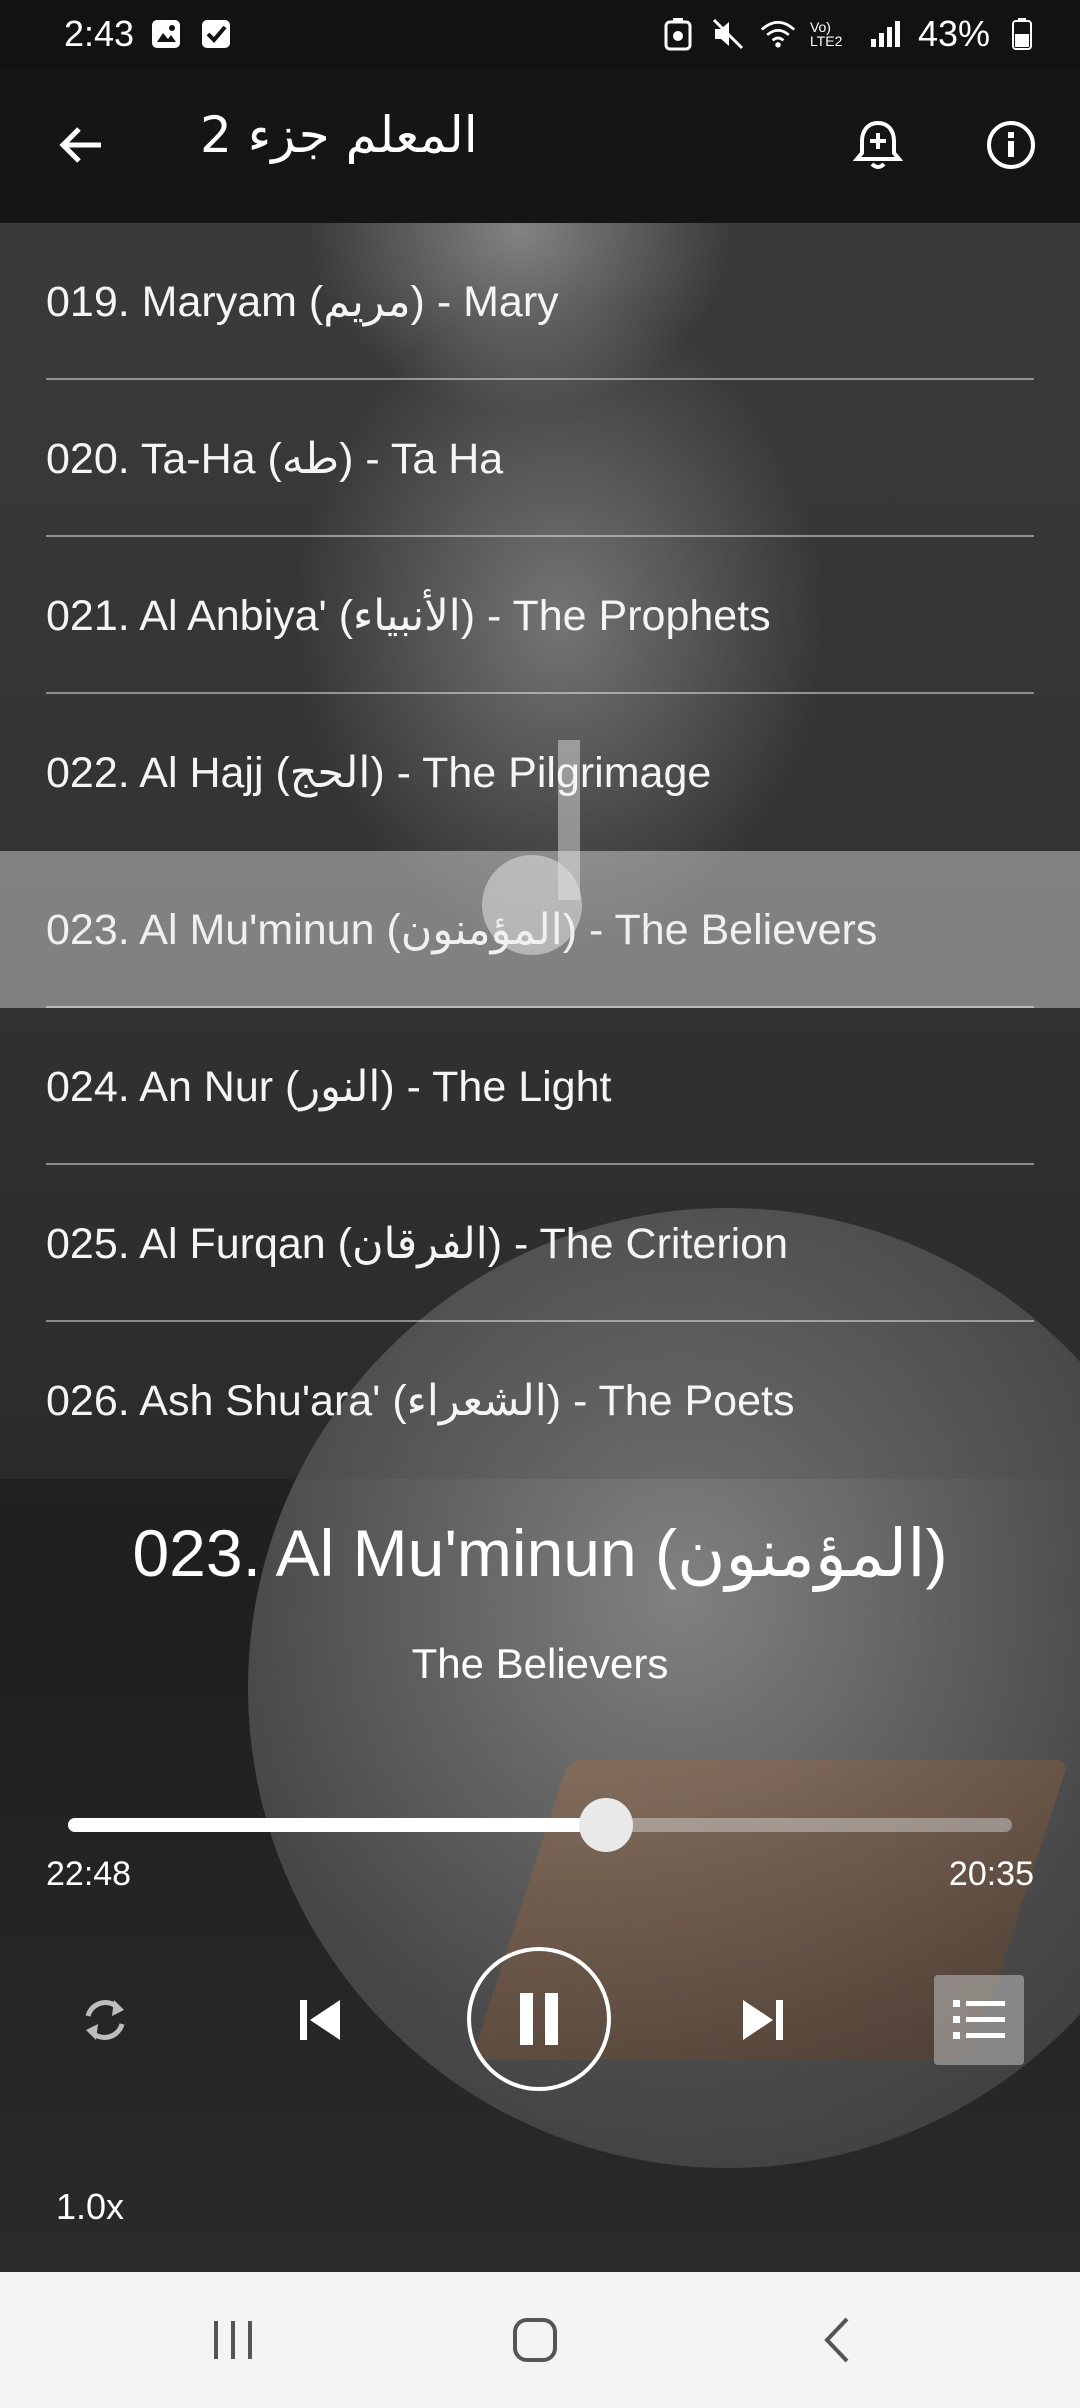  Describe the element at coordinates (275, 458) in the screenshot. I see `list-item-label: 020. Ta-Ha (طه) - Ta Ha` at that location.